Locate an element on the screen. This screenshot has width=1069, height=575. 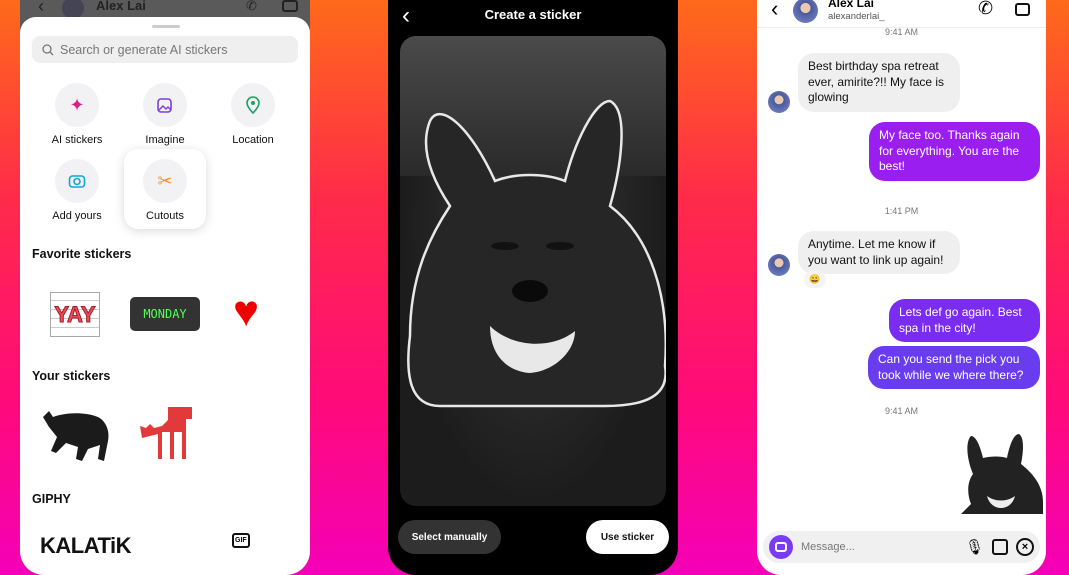
giphy-heading: GIPHY is located at coordinates (51, 499).